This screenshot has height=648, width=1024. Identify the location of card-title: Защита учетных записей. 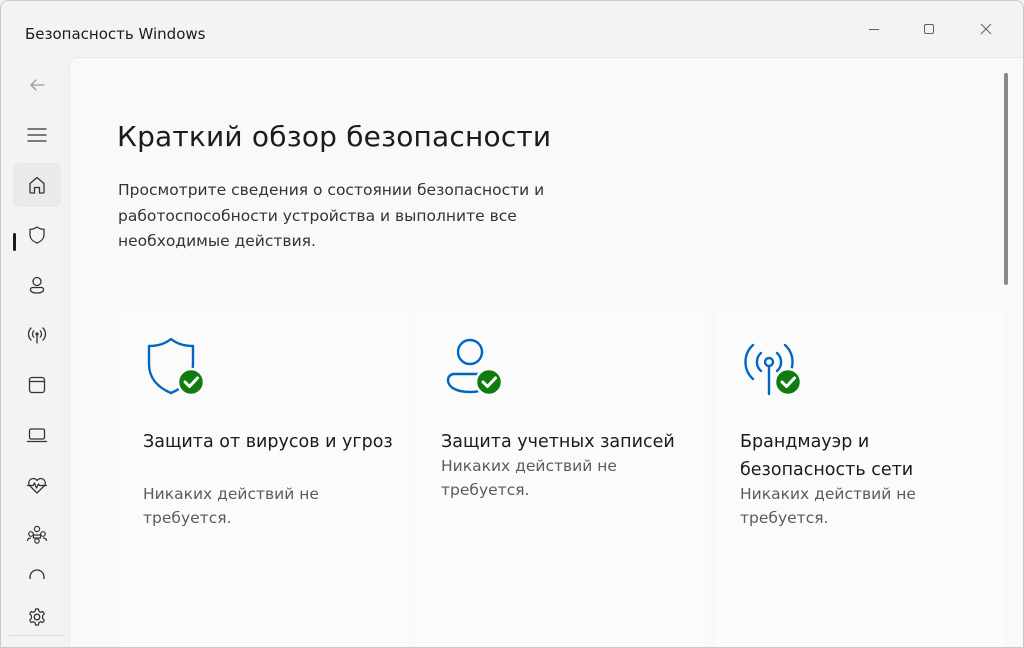
(558, 442).